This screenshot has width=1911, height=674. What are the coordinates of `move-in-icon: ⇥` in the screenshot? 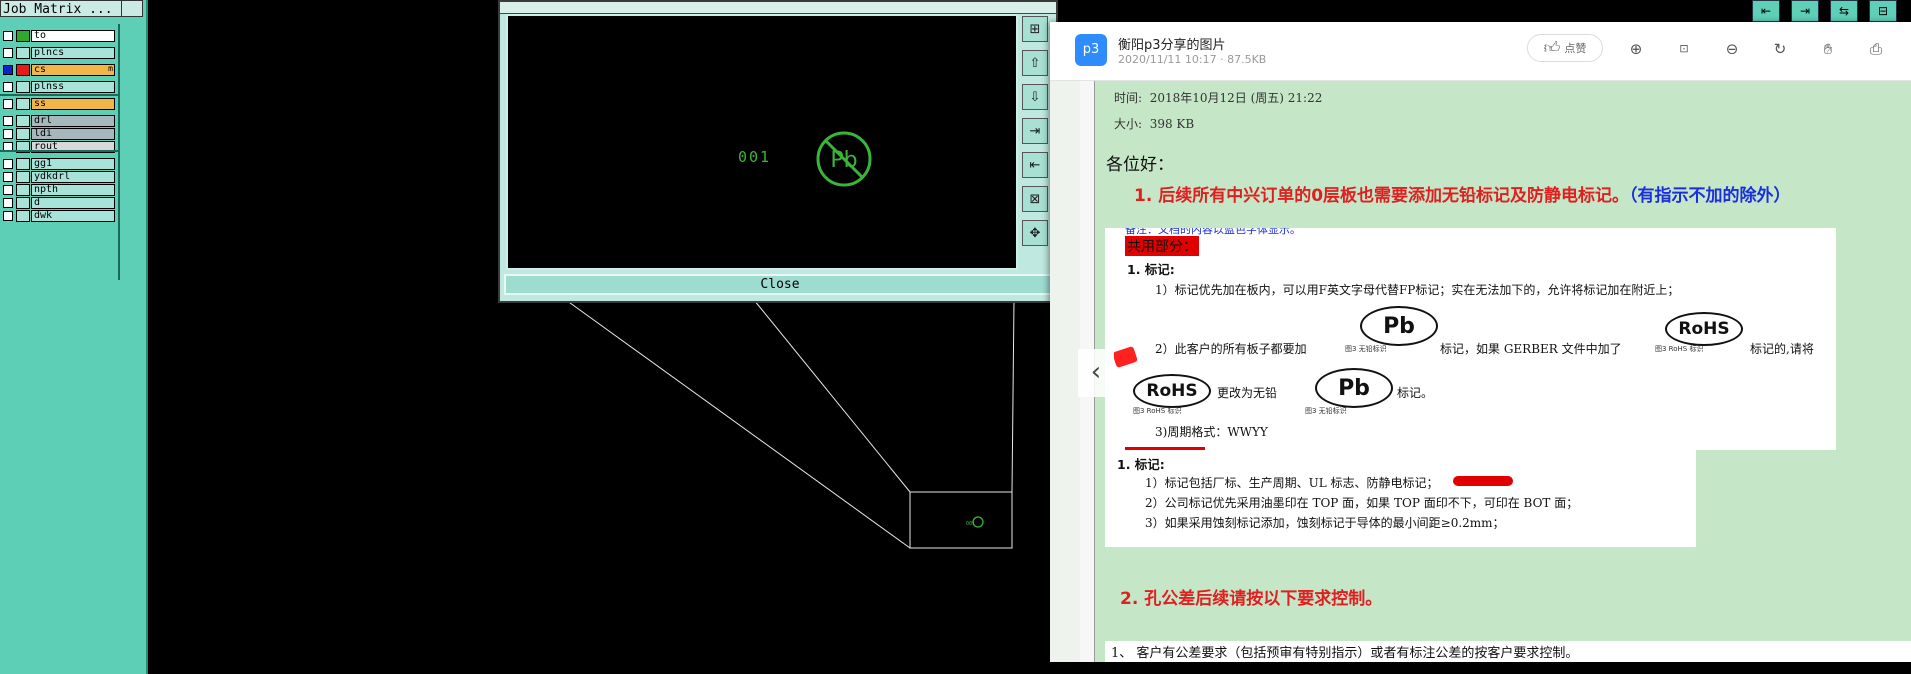 It's located at (1035, 131).